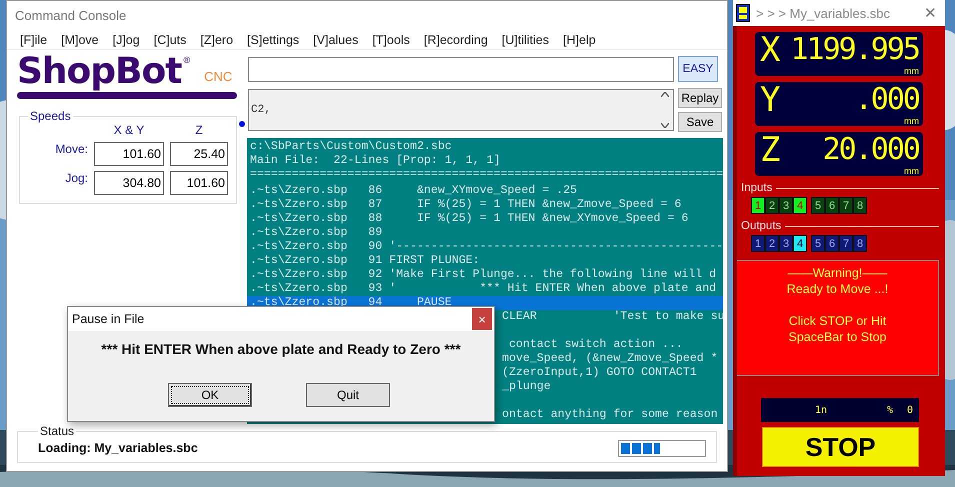 The width and height of the screenshot is (955, 487). What do you see at coordinates (889, 410) in the screenshot?
I see `readout-percent: %` at bounding box center [889, 410].